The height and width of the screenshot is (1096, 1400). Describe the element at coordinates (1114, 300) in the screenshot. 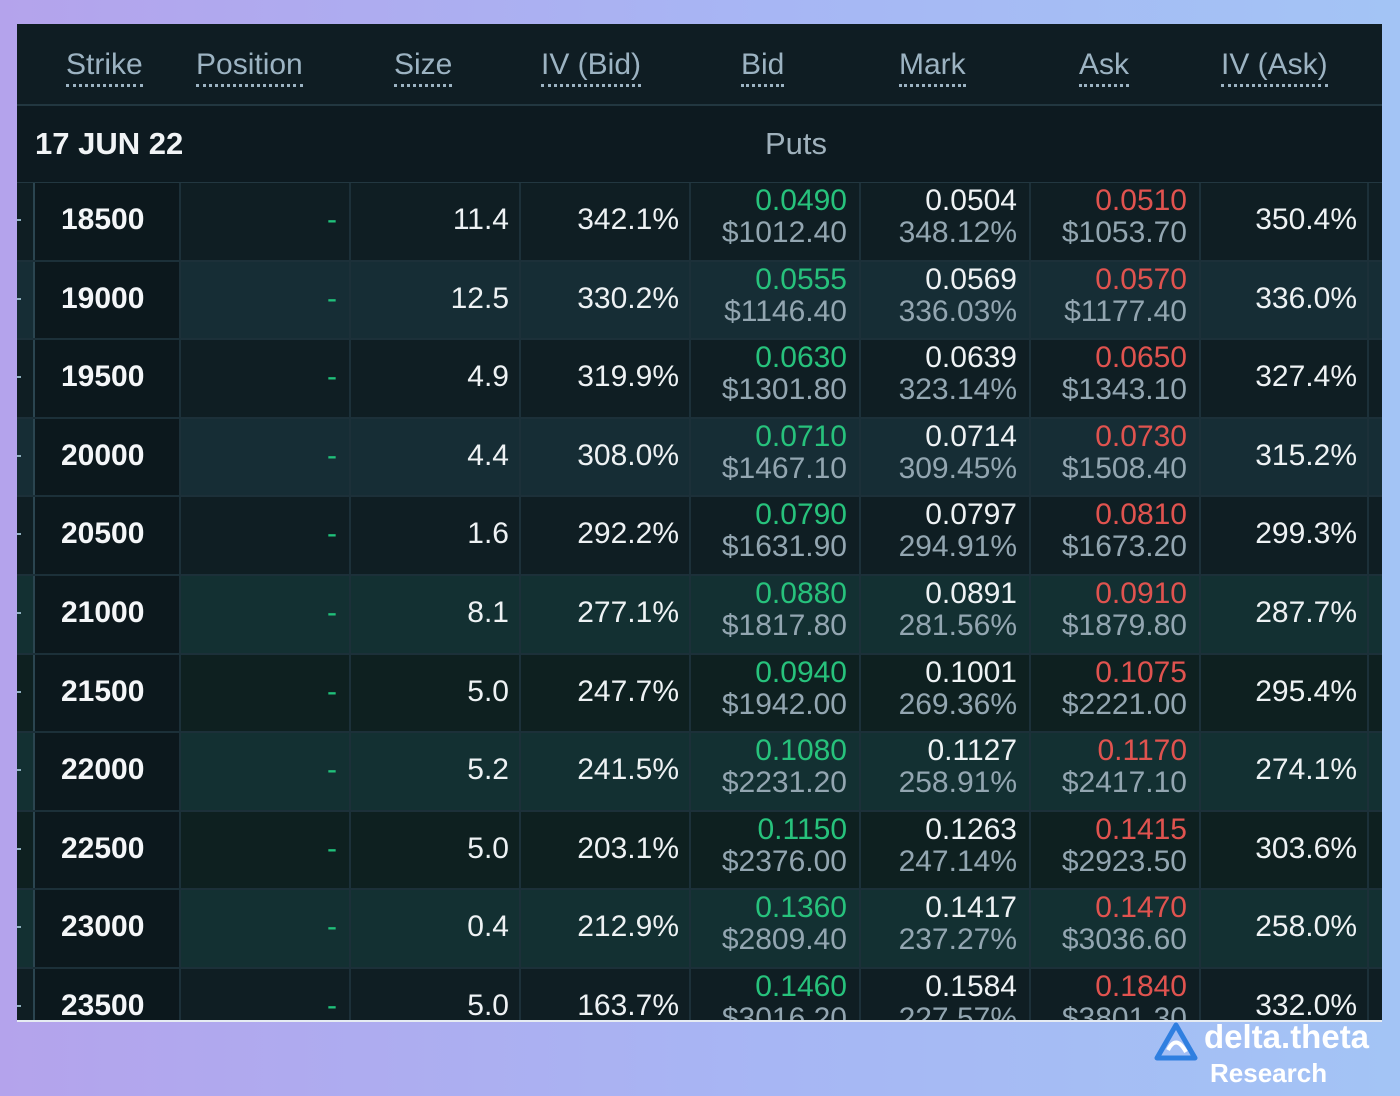

I see `ask-cell: 0.0570 $1177.40` at that location.